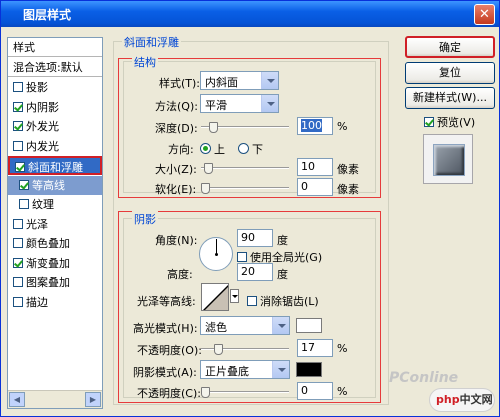 This screenshot has width=500, height=417. Describe the element at coordinates (55, 302) in the screenshot. I see `style-item: 描边` at that location.